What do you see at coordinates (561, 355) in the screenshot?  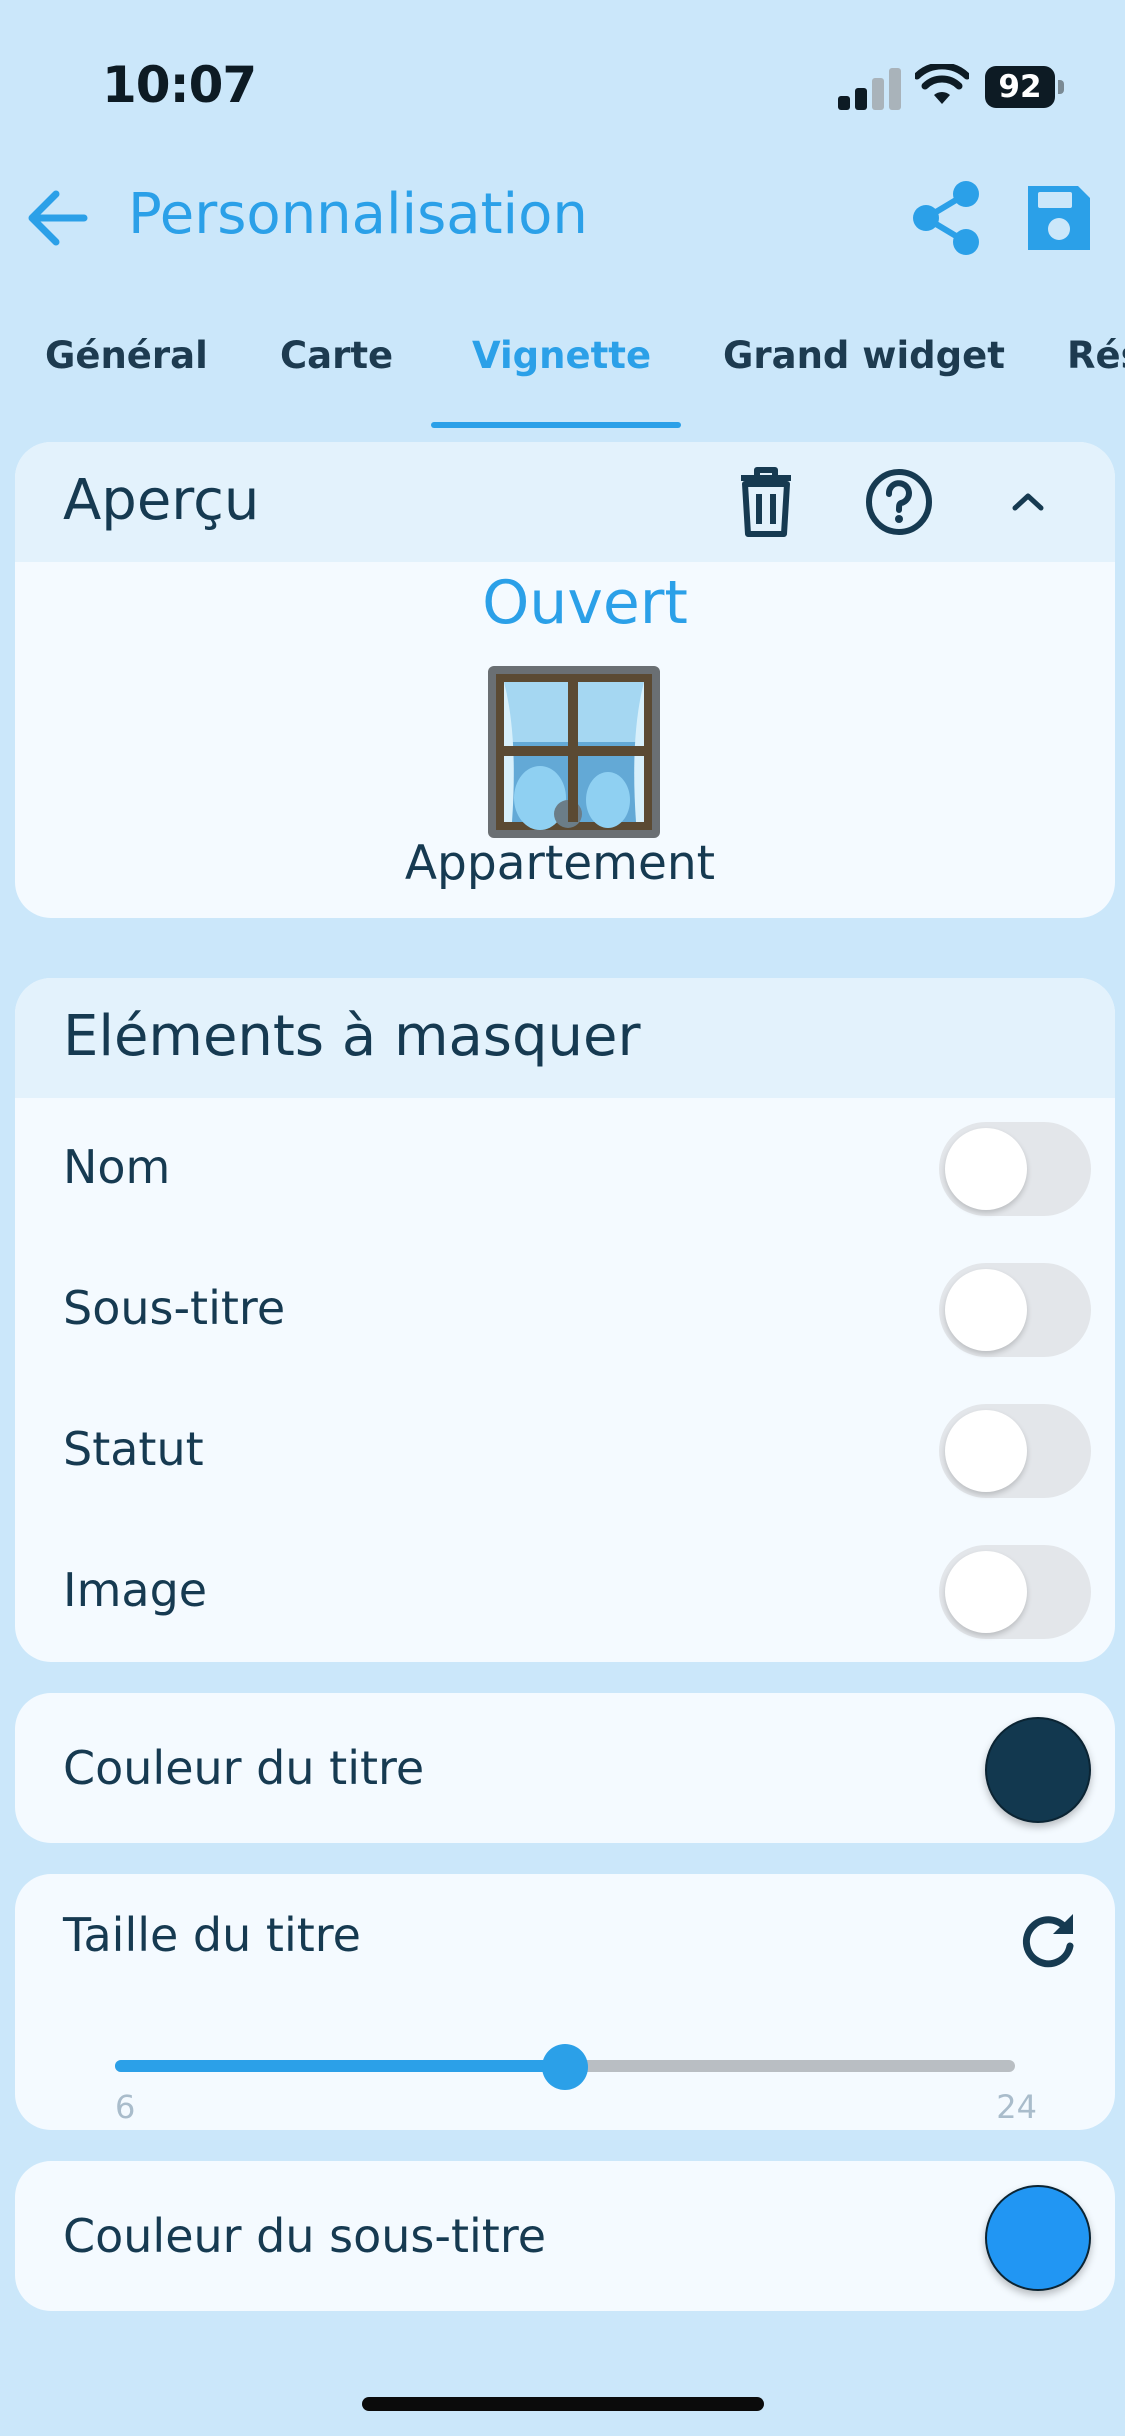 I see `tab-vignette: Vignette` at bounding box center [561, 355].